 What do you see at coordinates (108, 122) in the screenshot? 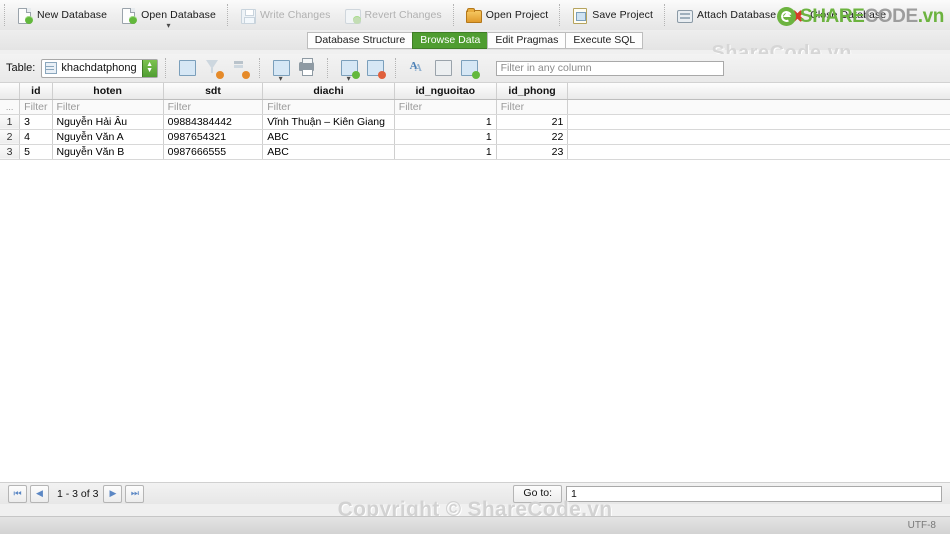
I see `cell-hoten: Nguyễn Hải Âu` at bounding box center [108, 122].